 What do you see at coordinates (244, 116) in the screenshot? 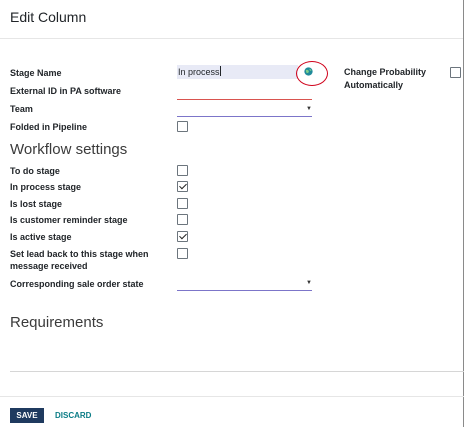
I see `team-select` at bounding box center [244, 116].